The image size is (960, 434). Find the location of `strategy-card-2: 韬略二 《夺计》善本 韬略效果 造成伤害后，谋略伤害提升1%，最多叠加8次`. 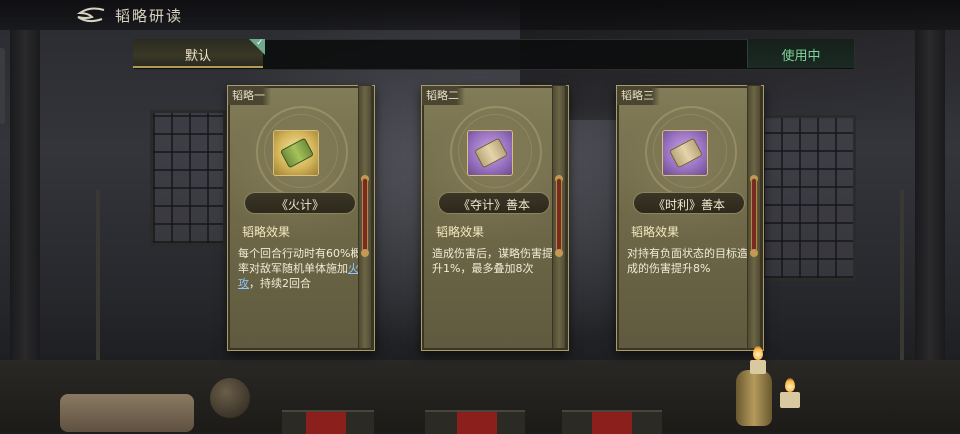

strategy-card-2: 韬略二 《夺计》善本 韬略效果 造成伤害后，谋略伤害提升1%，最多叠加8次 is located at coordinates (495, 218).